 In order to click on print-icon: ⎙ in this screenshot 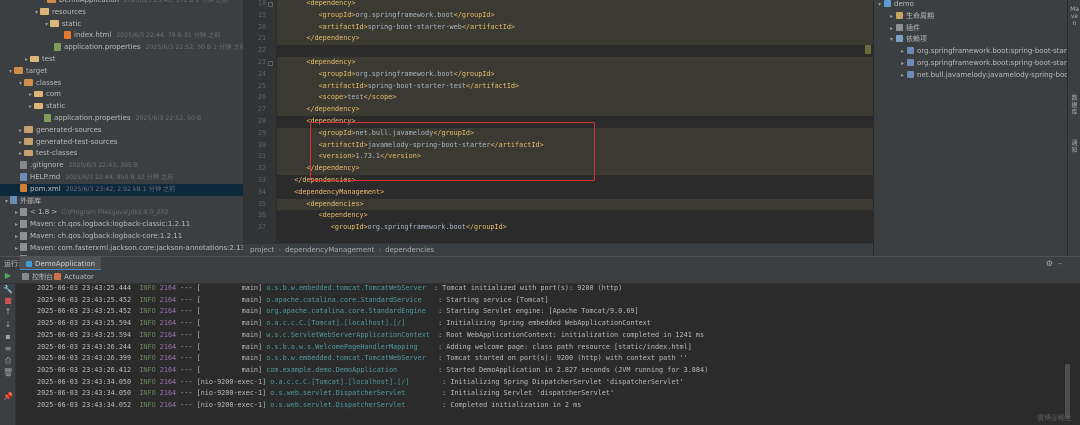, I will do `click(8, 361)`.